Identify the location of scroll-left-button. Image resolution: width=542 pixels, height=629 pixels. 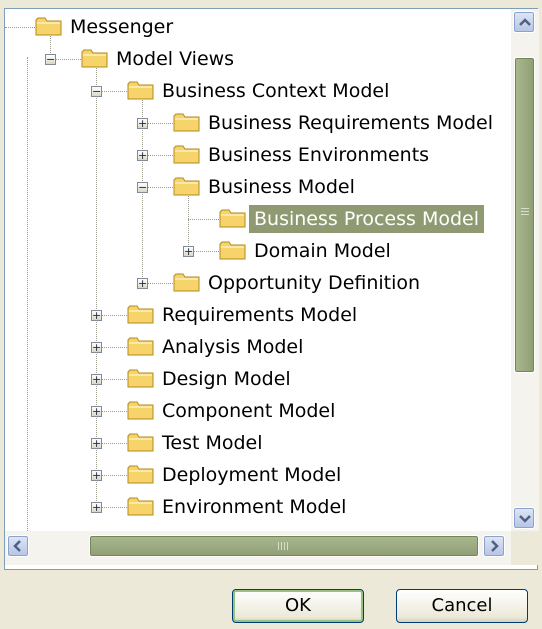
(18, 546).